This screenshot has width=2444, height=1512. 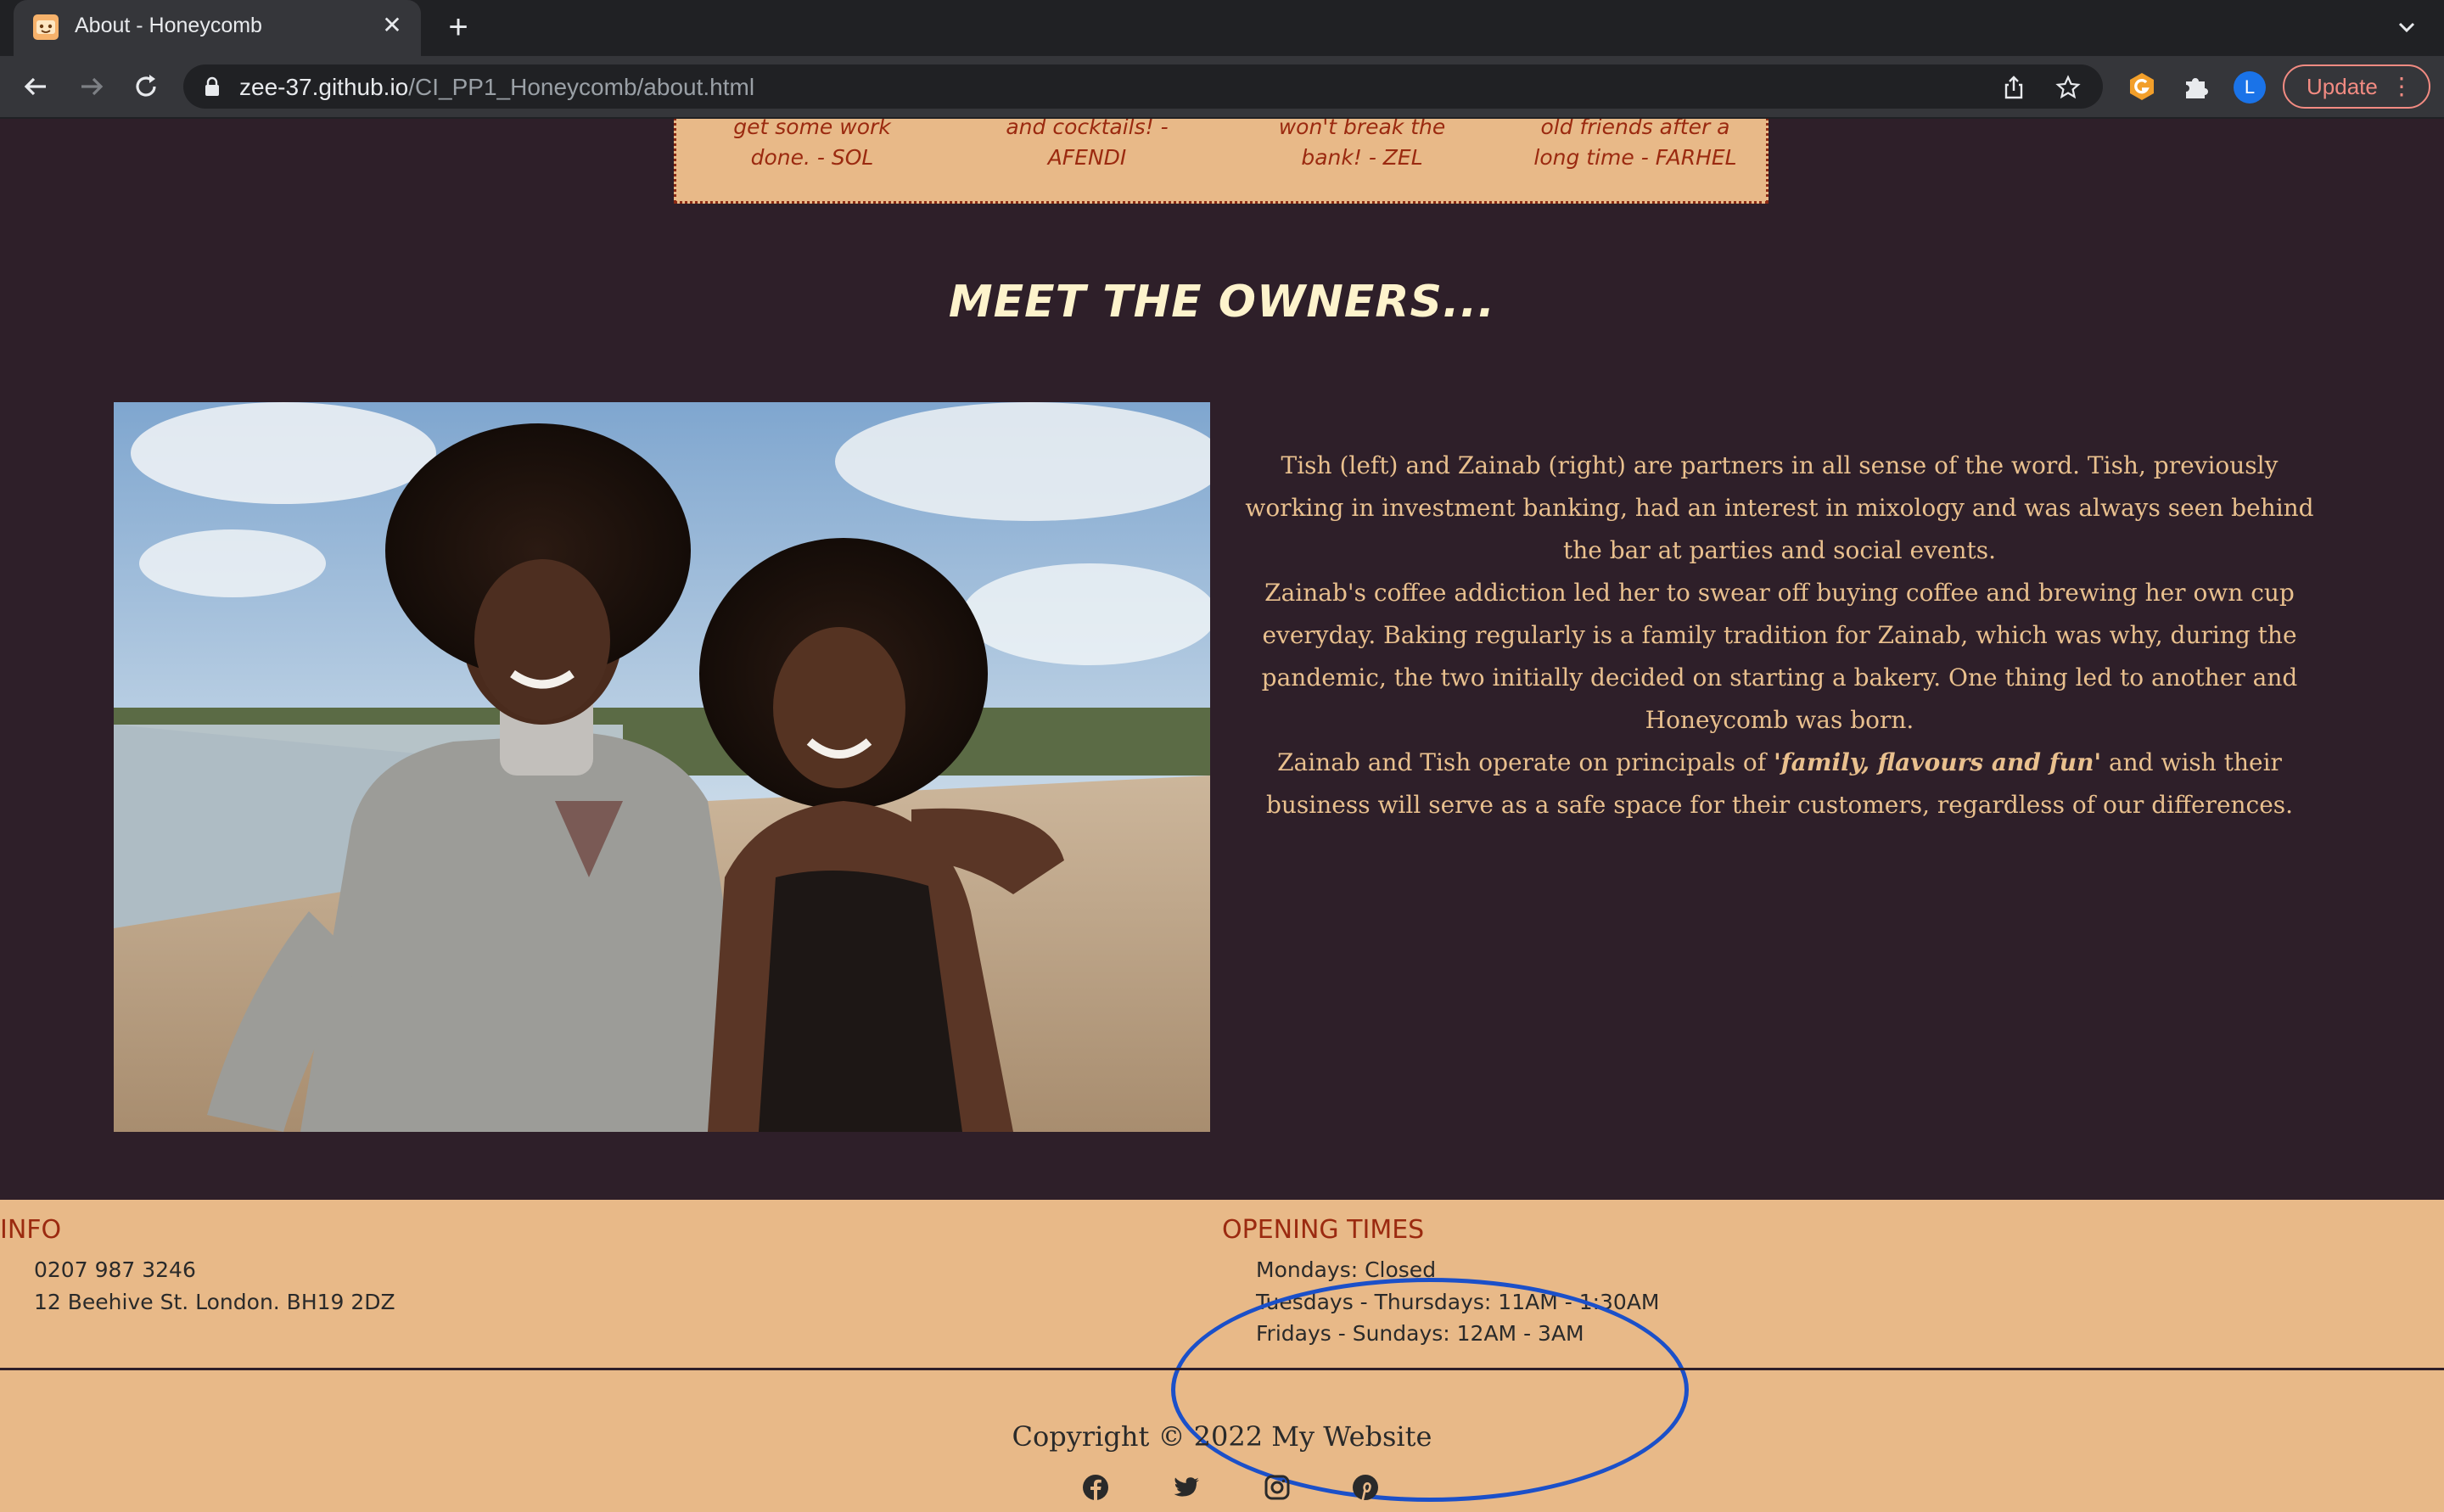 I want to click on address: 12 Beehive St. London. BH19 2DZ, so click(x=214, y=1302).